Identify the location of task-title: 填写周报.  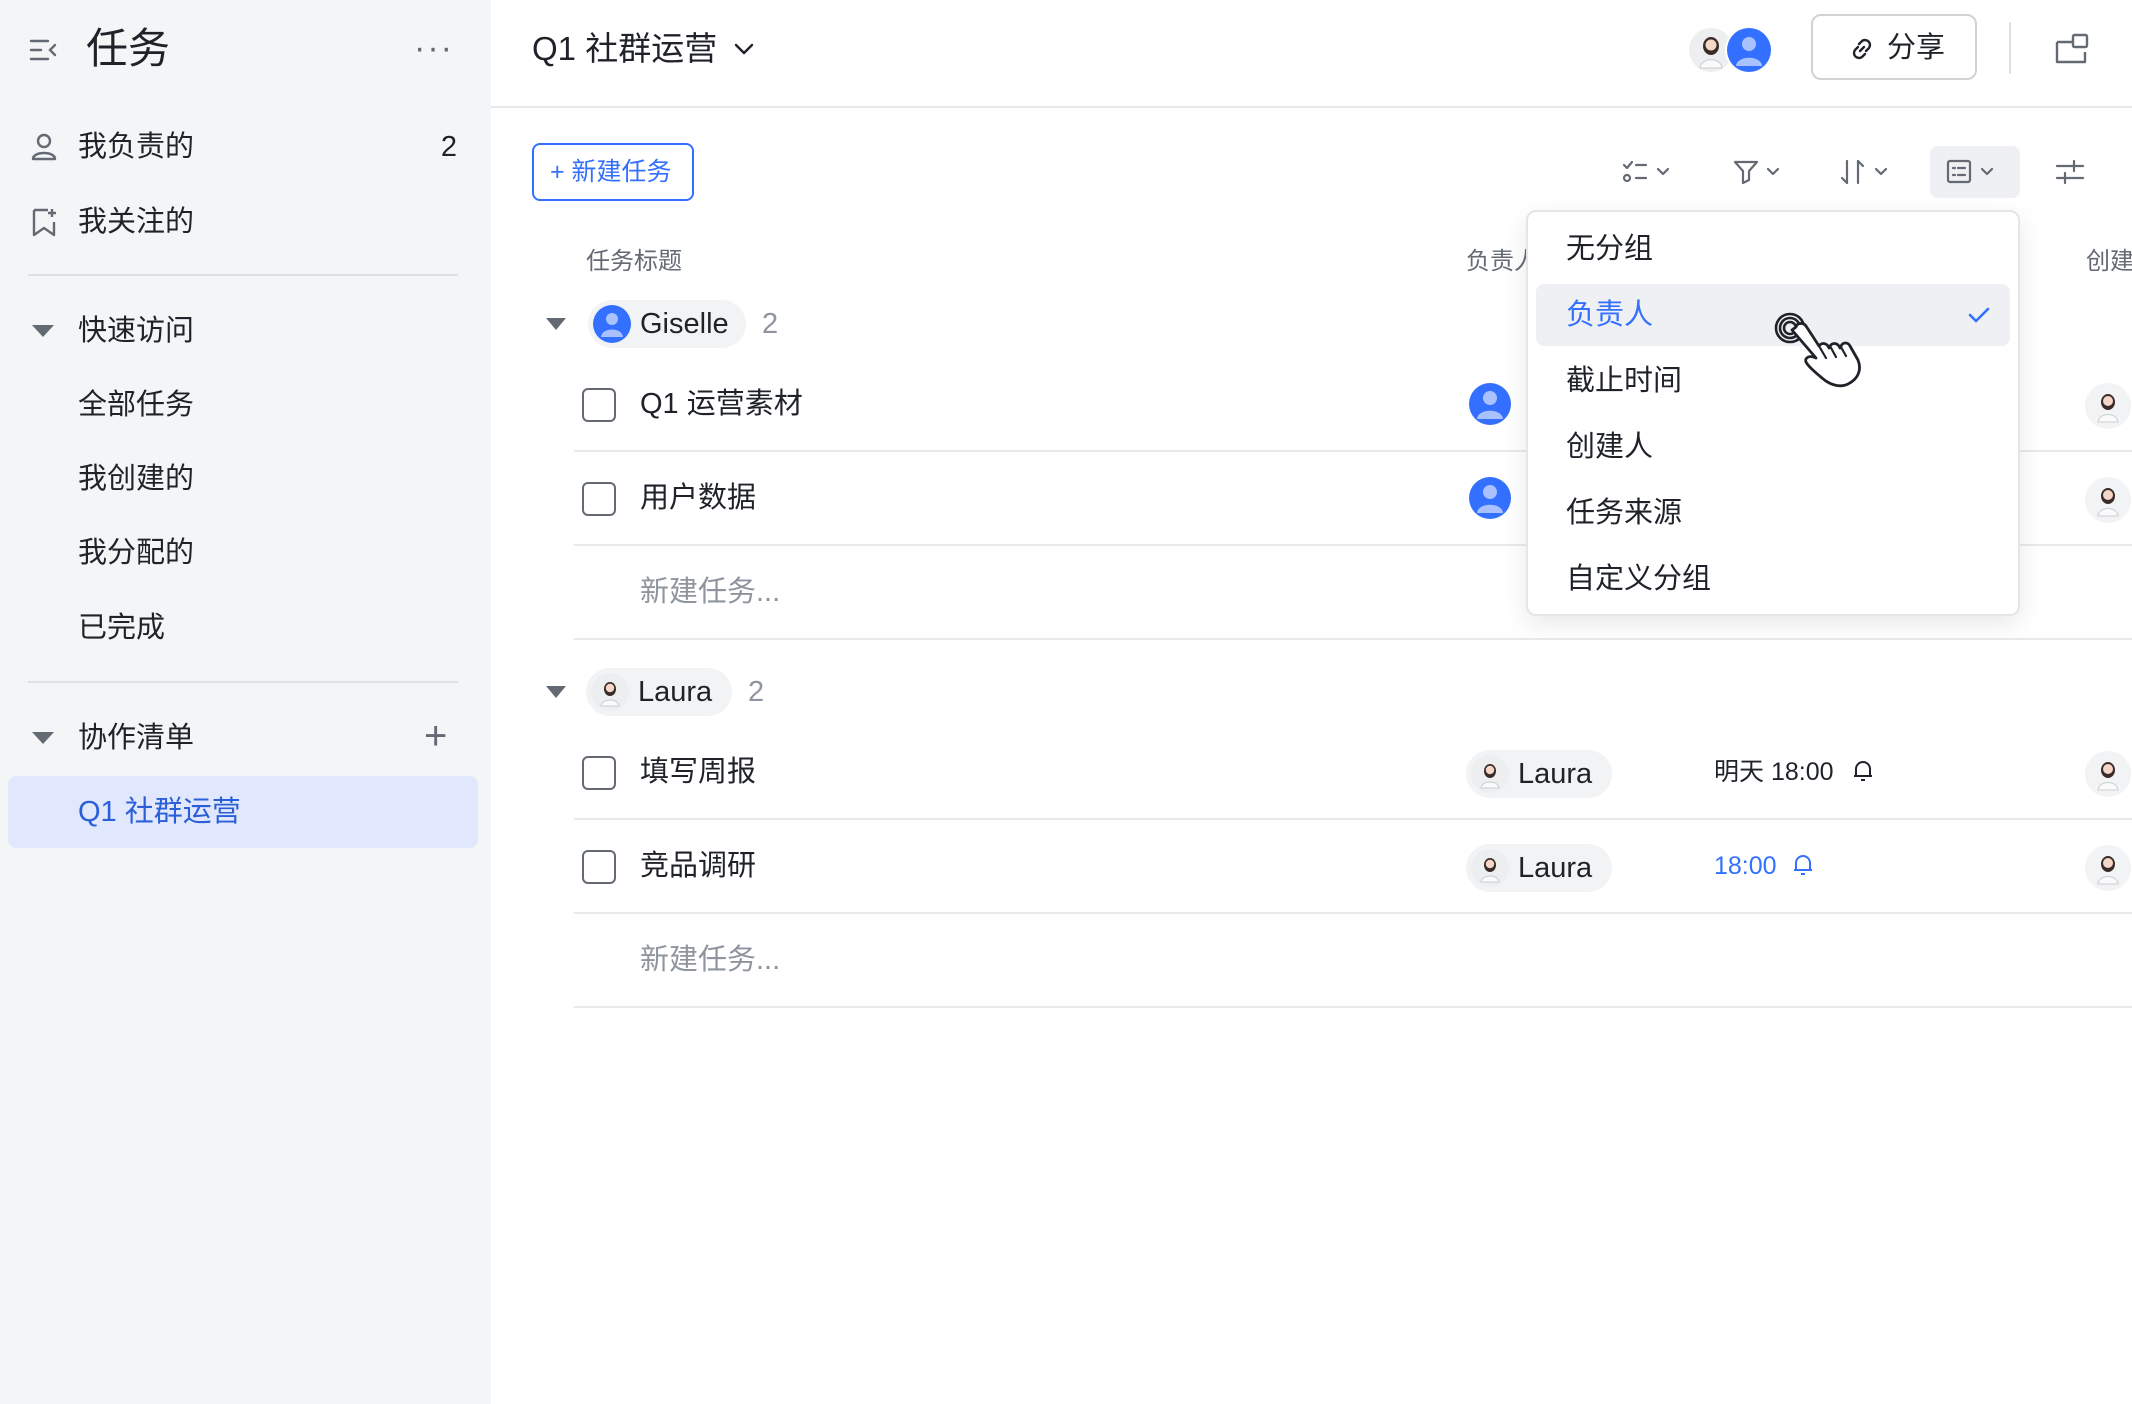
(698, 772).